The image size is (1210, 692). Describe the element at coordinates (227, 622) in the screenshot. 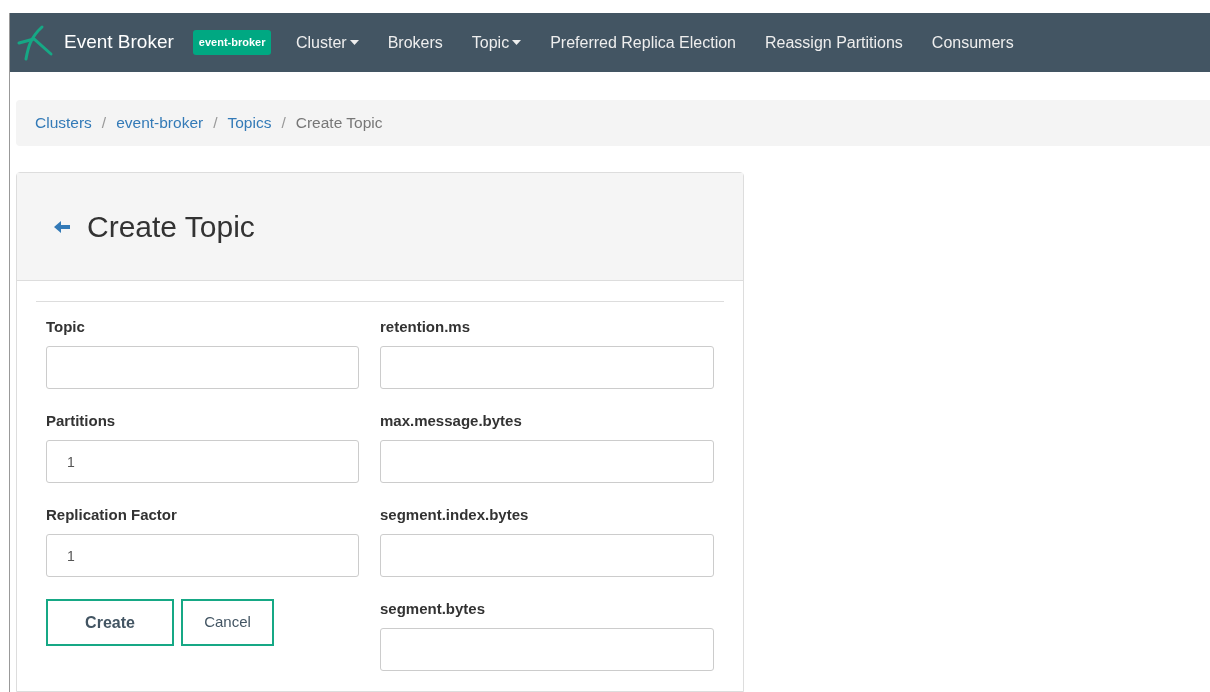

I see `cancel-button: Cancel` at that location.